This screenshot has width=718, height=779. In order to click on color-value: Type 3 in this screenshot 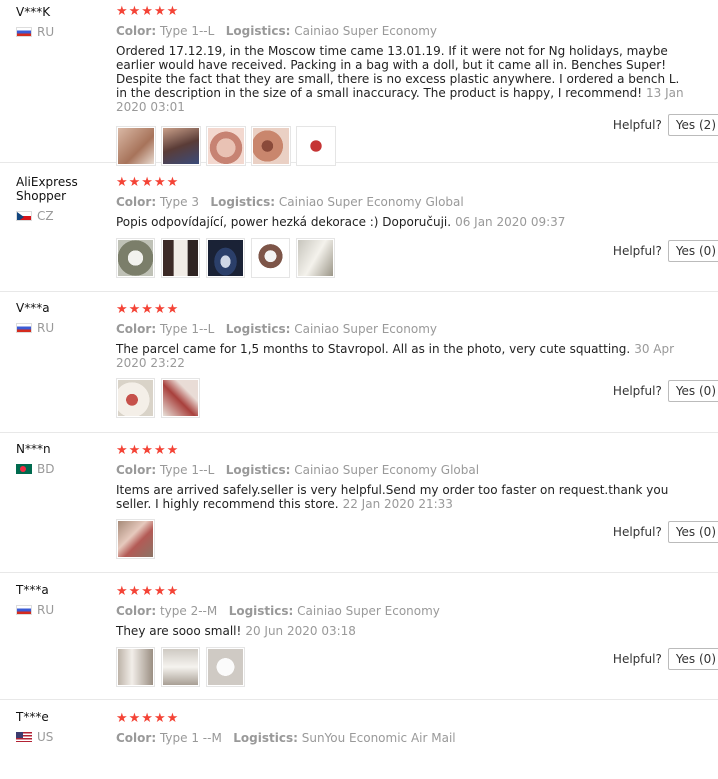, I will do `click(179, 202)`.